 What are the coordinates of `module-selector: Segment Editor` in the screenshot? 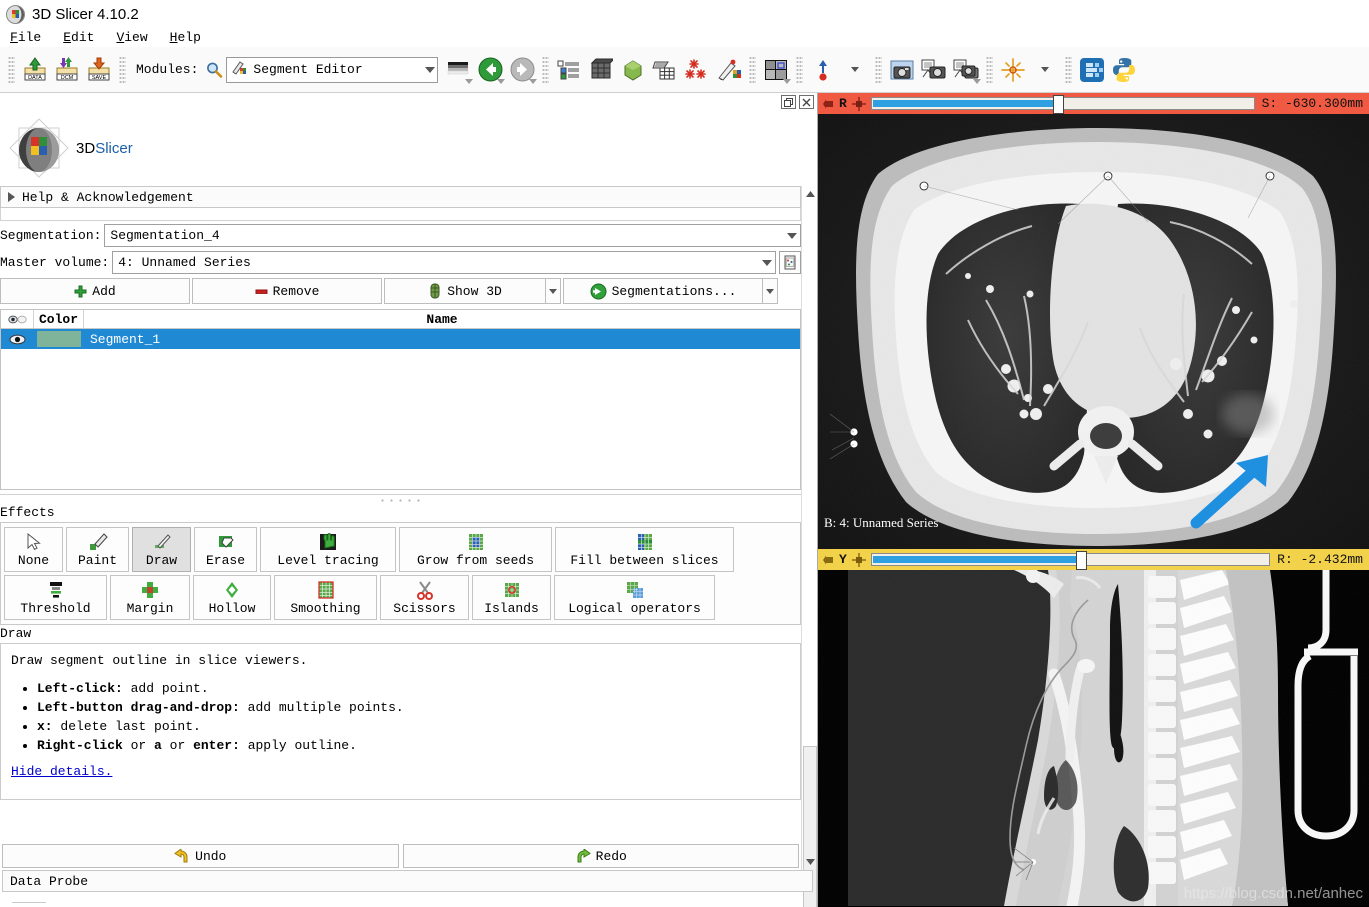 It's located at (332, 69).